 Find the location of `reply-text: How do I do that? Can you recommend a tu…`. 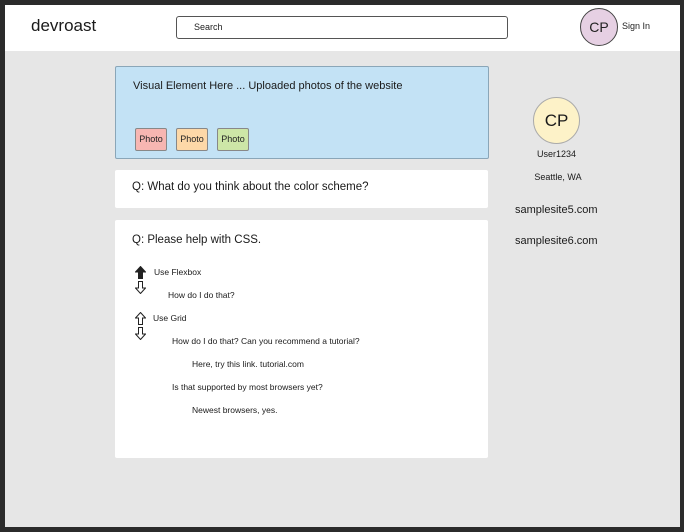

reply-text: How do I do that? Can you recommend a tu… is located at coordinates (266, 341).